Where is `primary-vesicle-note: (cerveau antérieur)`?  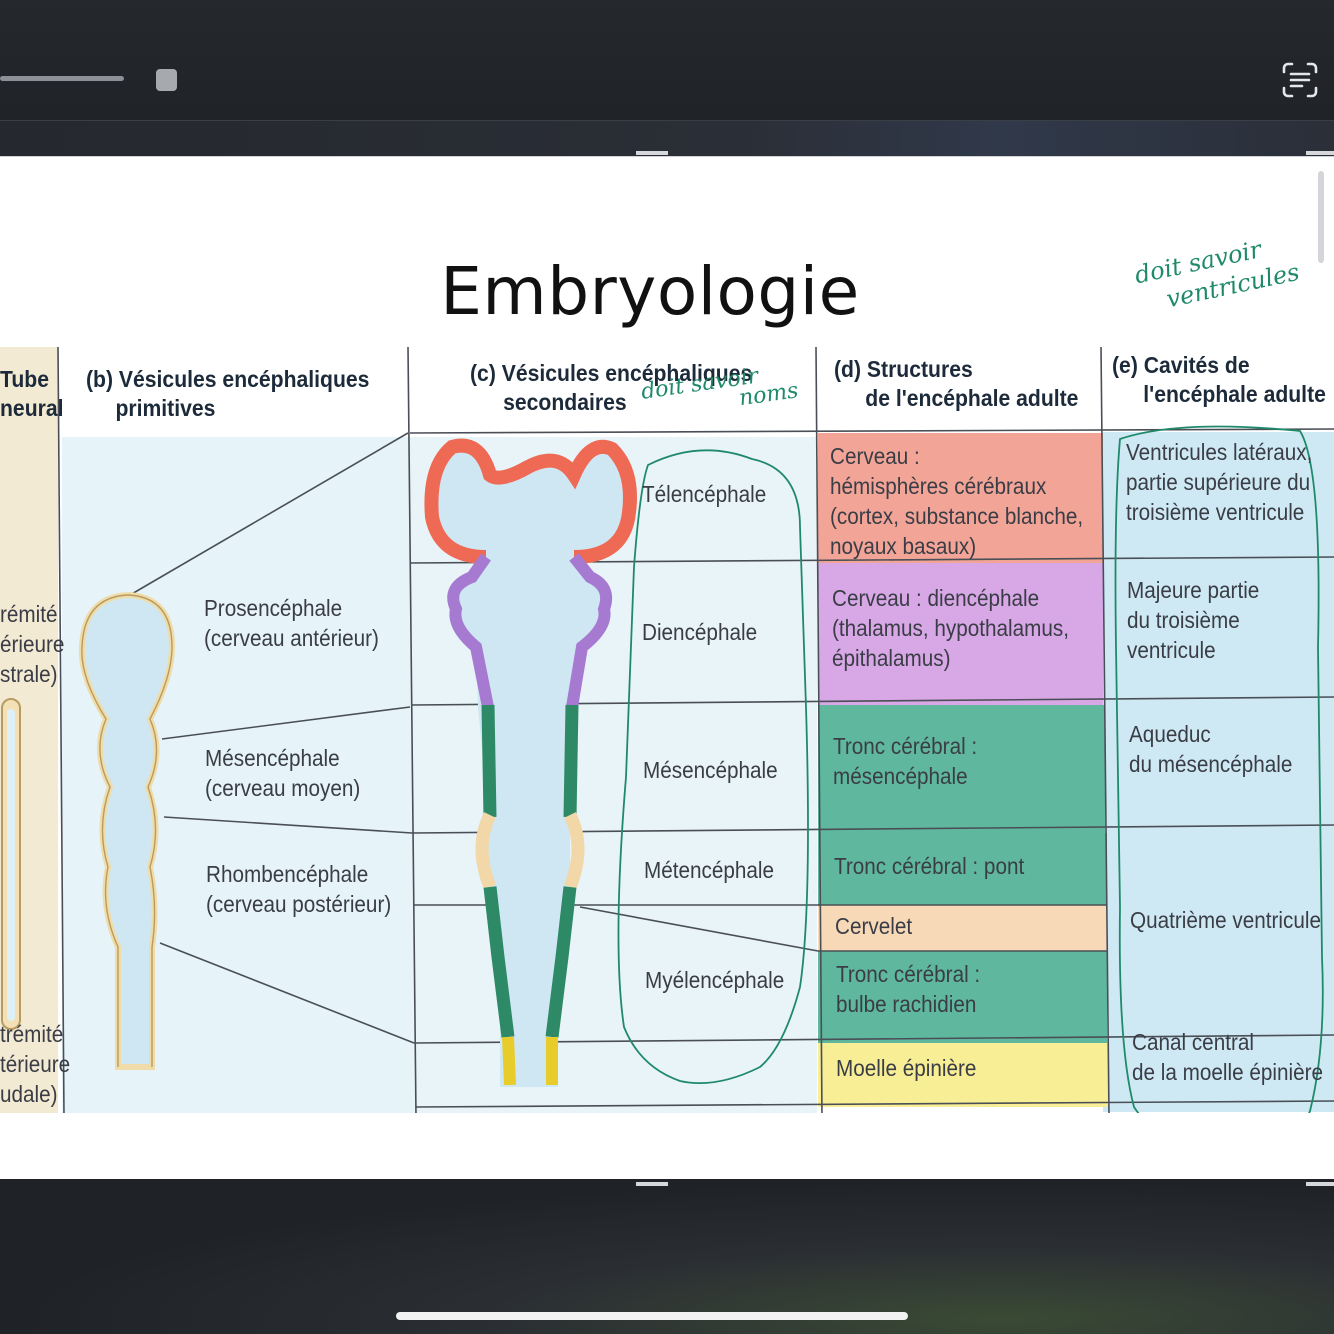 primary-vesicle-note: (cerveau antérieur) is located at coordinates (291, 638).